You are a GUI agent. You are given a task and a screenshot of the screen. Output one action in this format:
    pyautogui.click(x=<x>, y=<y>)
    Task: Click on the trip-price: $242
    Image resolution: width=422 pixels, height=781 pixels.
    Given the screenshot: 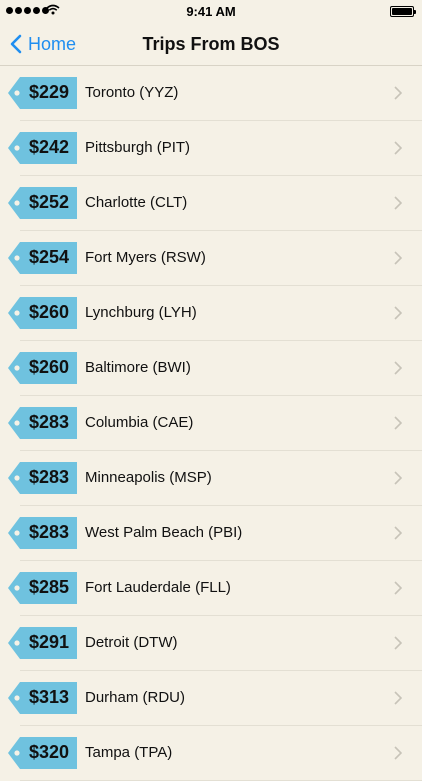 What is the action you would take?
    pyautogui.click(x=49, y=147)
    